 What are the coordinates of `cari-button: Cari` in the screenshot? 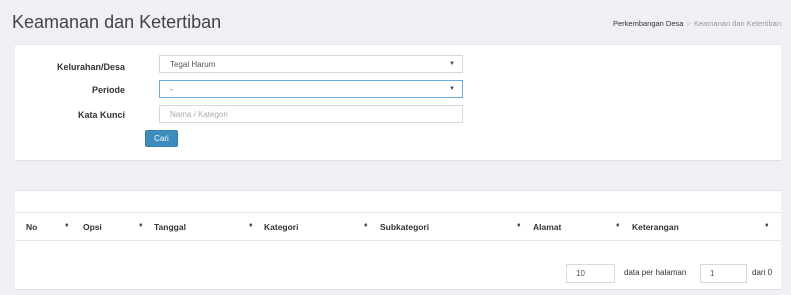 It's located at (161, 138).